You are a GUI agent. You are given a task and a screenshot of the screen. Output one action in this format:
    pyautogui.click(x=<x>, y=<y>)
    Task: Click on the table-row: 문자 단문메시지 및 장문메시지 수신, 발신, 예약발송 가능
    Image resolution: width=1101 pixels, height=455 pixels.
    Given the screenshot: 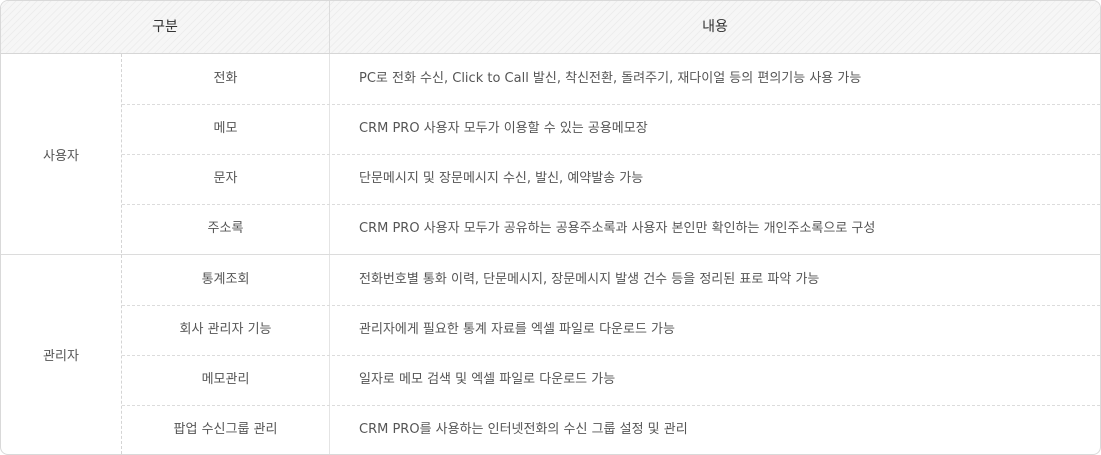 What is the action you would take?
    pyautogui.click(x=611, y=179)
    